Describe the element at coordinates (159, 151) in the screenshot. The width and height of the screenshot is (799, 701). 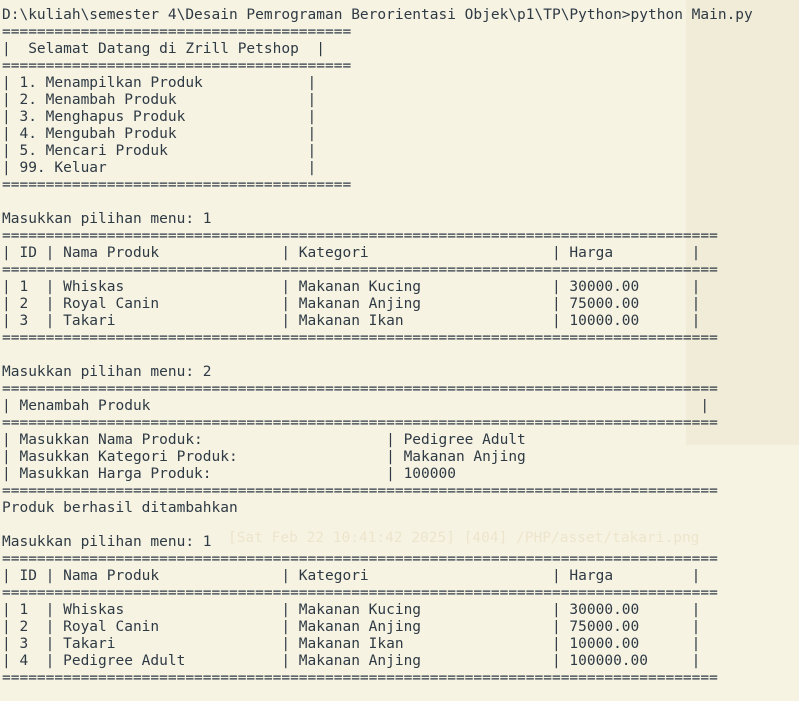
I see `terminal-line: | 5. Mencari Produk |` at that location.